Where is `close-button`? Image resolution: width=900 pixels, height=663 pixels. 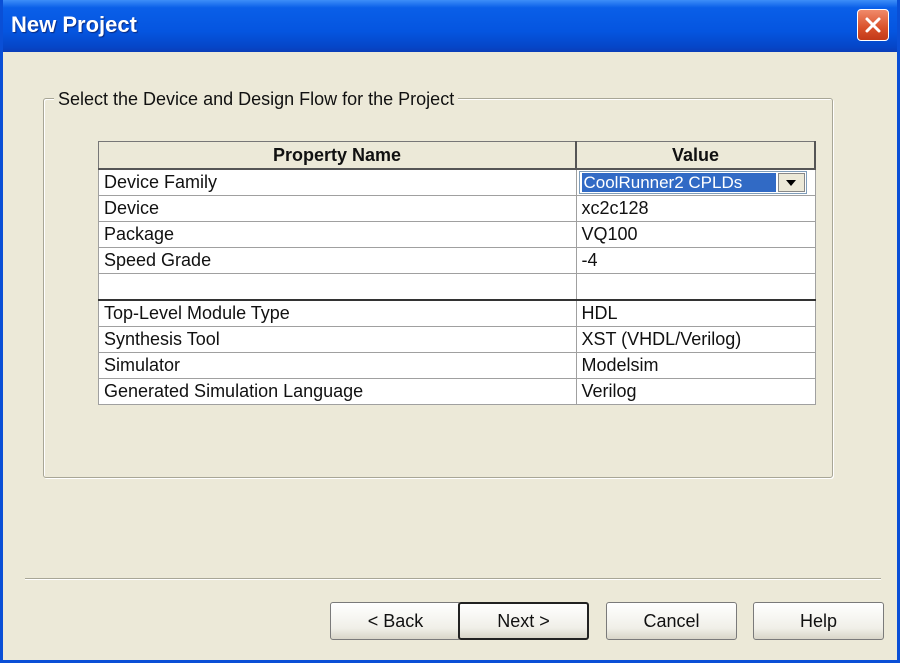
close-button is located at coordinates (873, 25).